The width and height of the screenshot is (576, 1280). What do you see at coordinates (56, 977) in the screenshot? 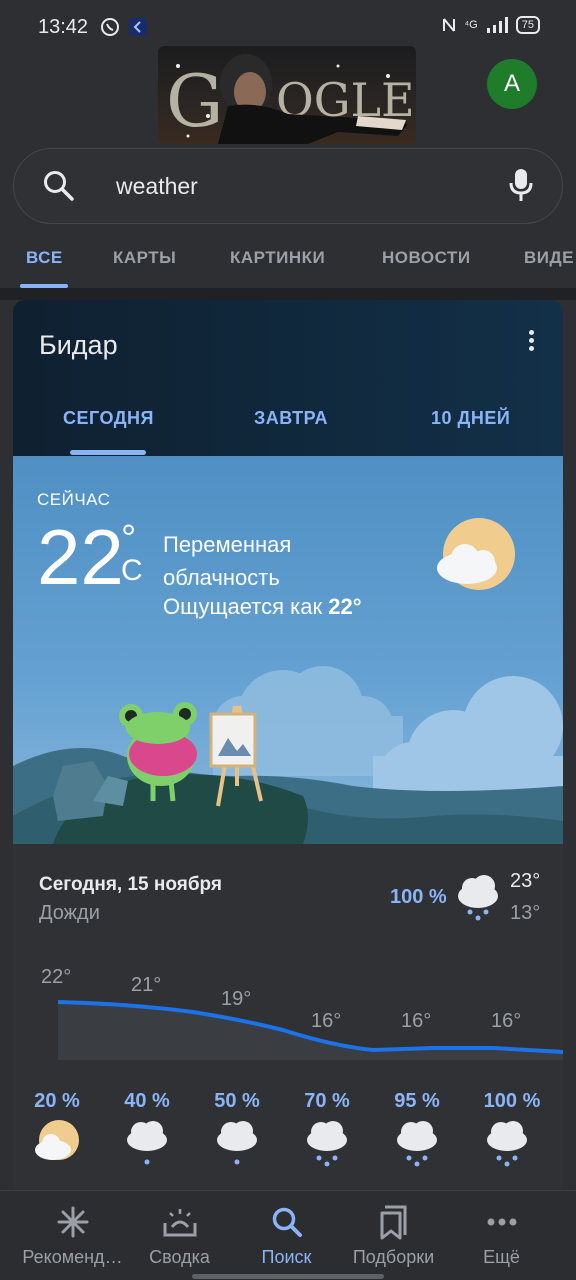
I see `hourly-temp-1: 22°` at bounding box center [56, 977].